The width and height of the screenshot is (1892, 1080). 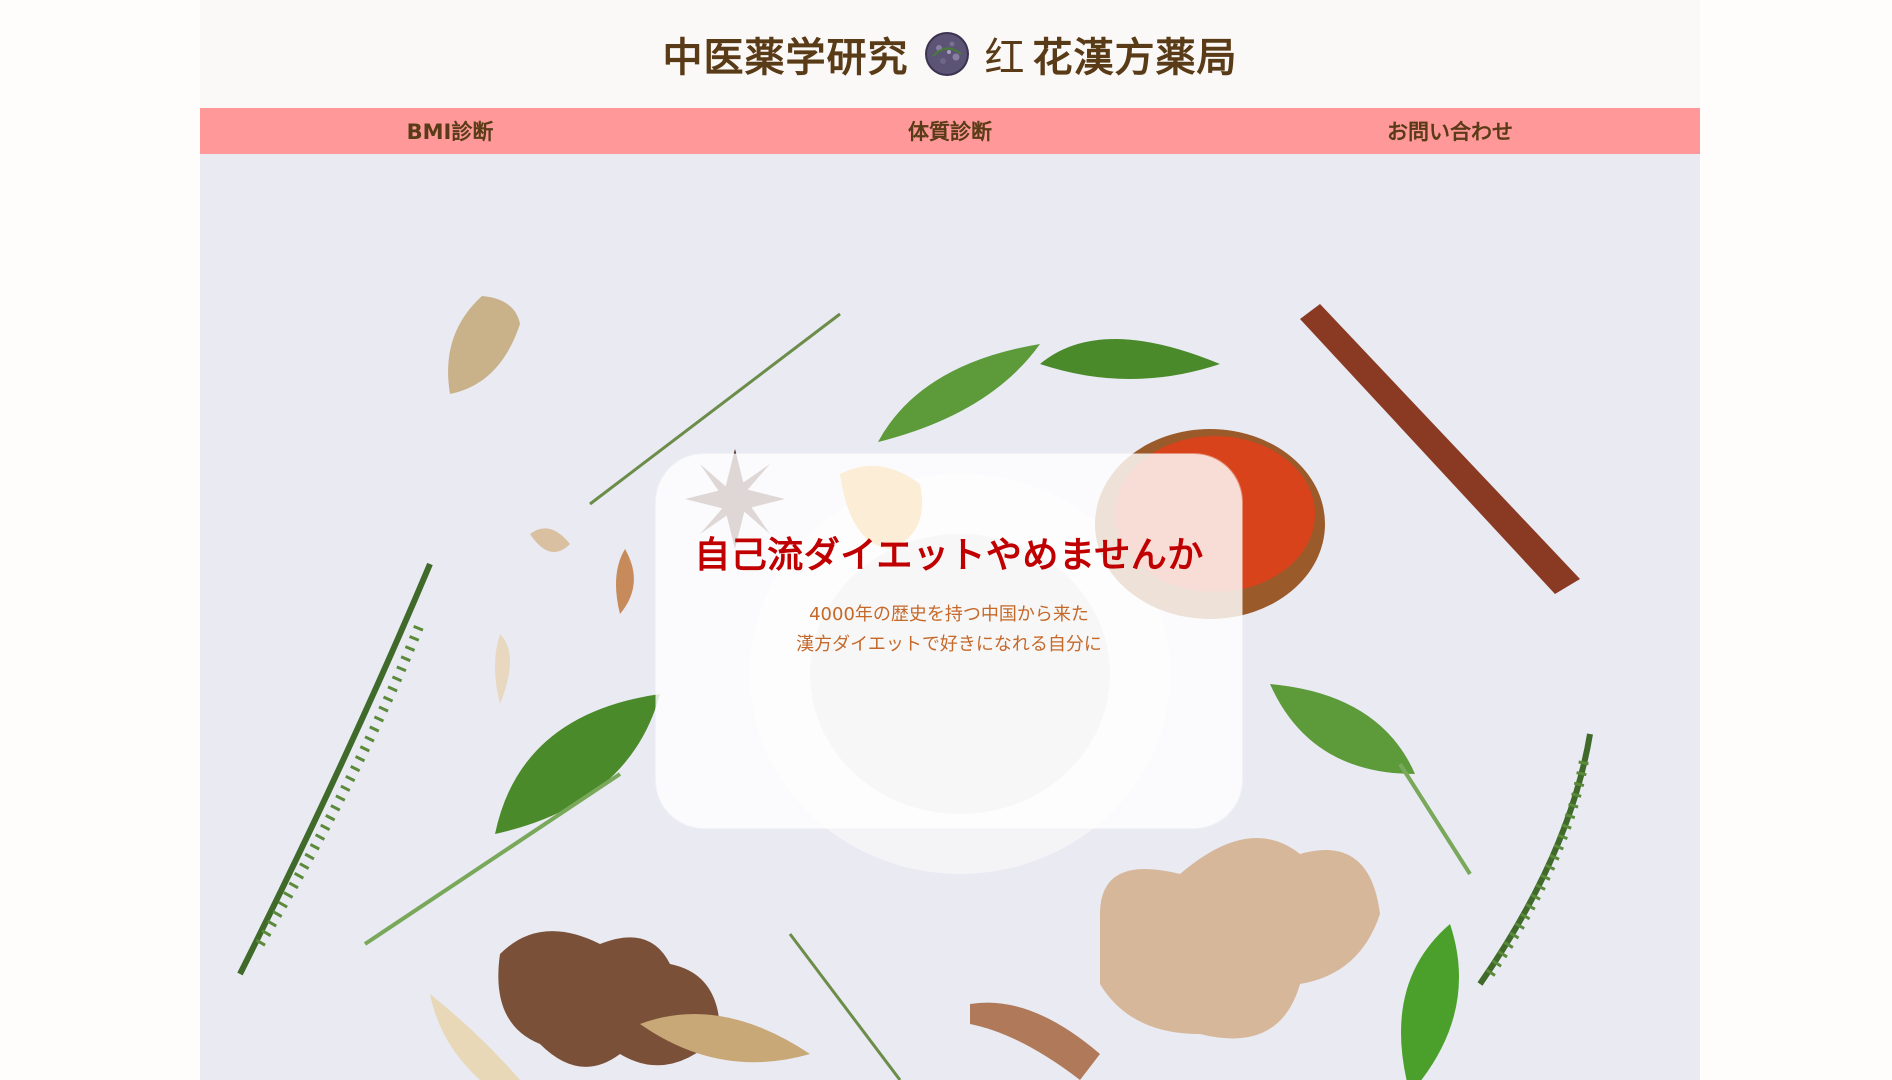 I want to click on site-header: 中医薬学研究 红 花漢方薬局, so click(x=950, y=54).